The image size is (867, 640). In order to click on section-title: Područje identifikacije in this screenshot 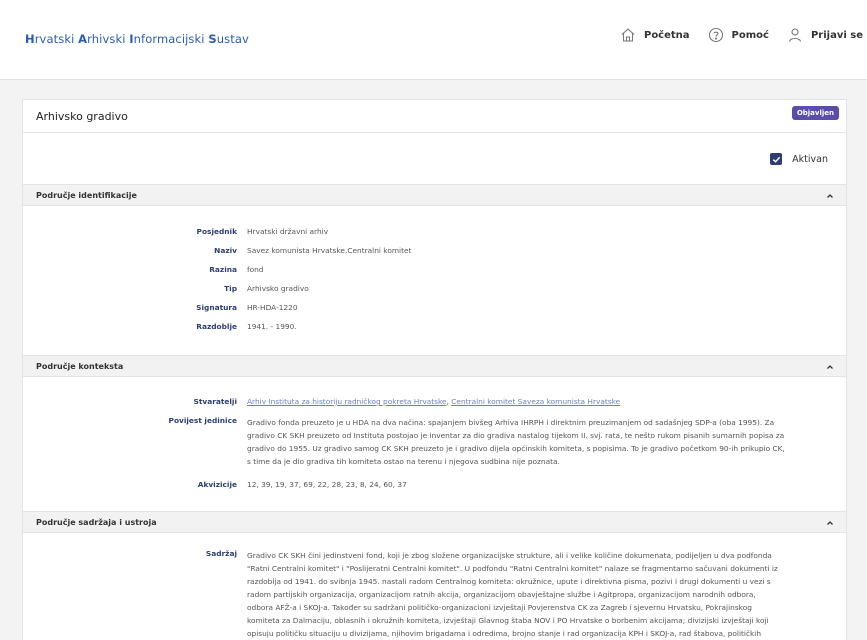, I will do `click(86, 195)`.